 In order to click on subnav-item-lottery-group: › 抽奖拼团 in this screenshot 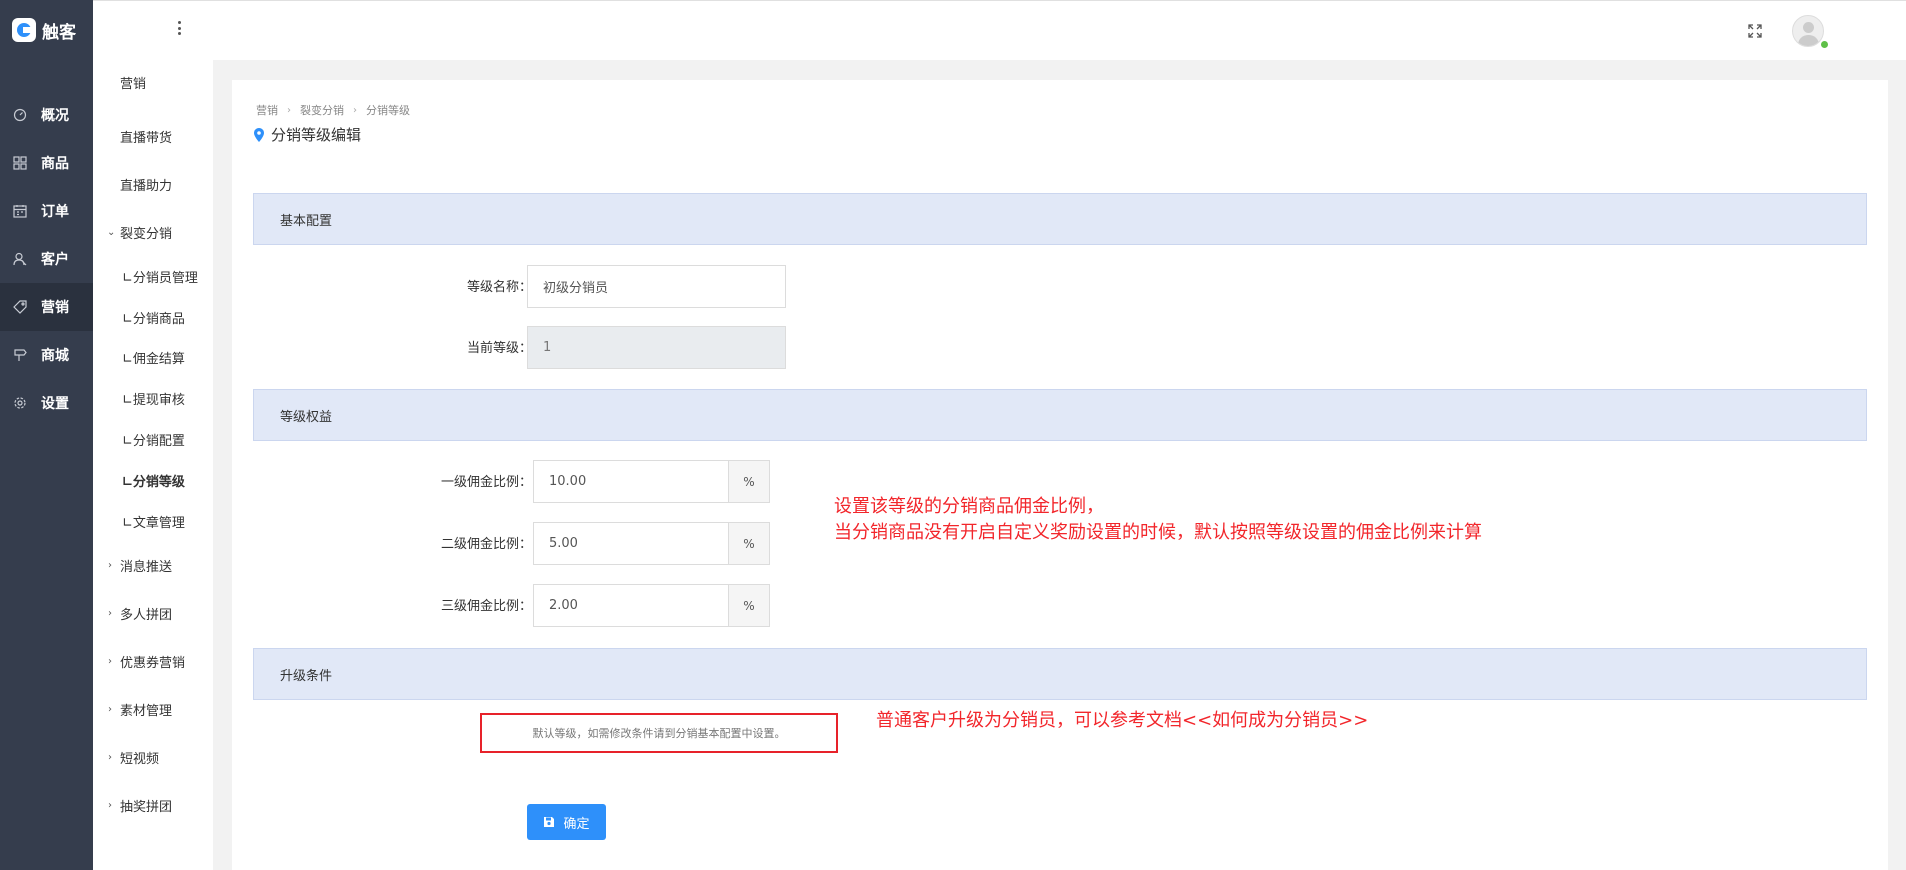, I will do `click(153, 805)`.